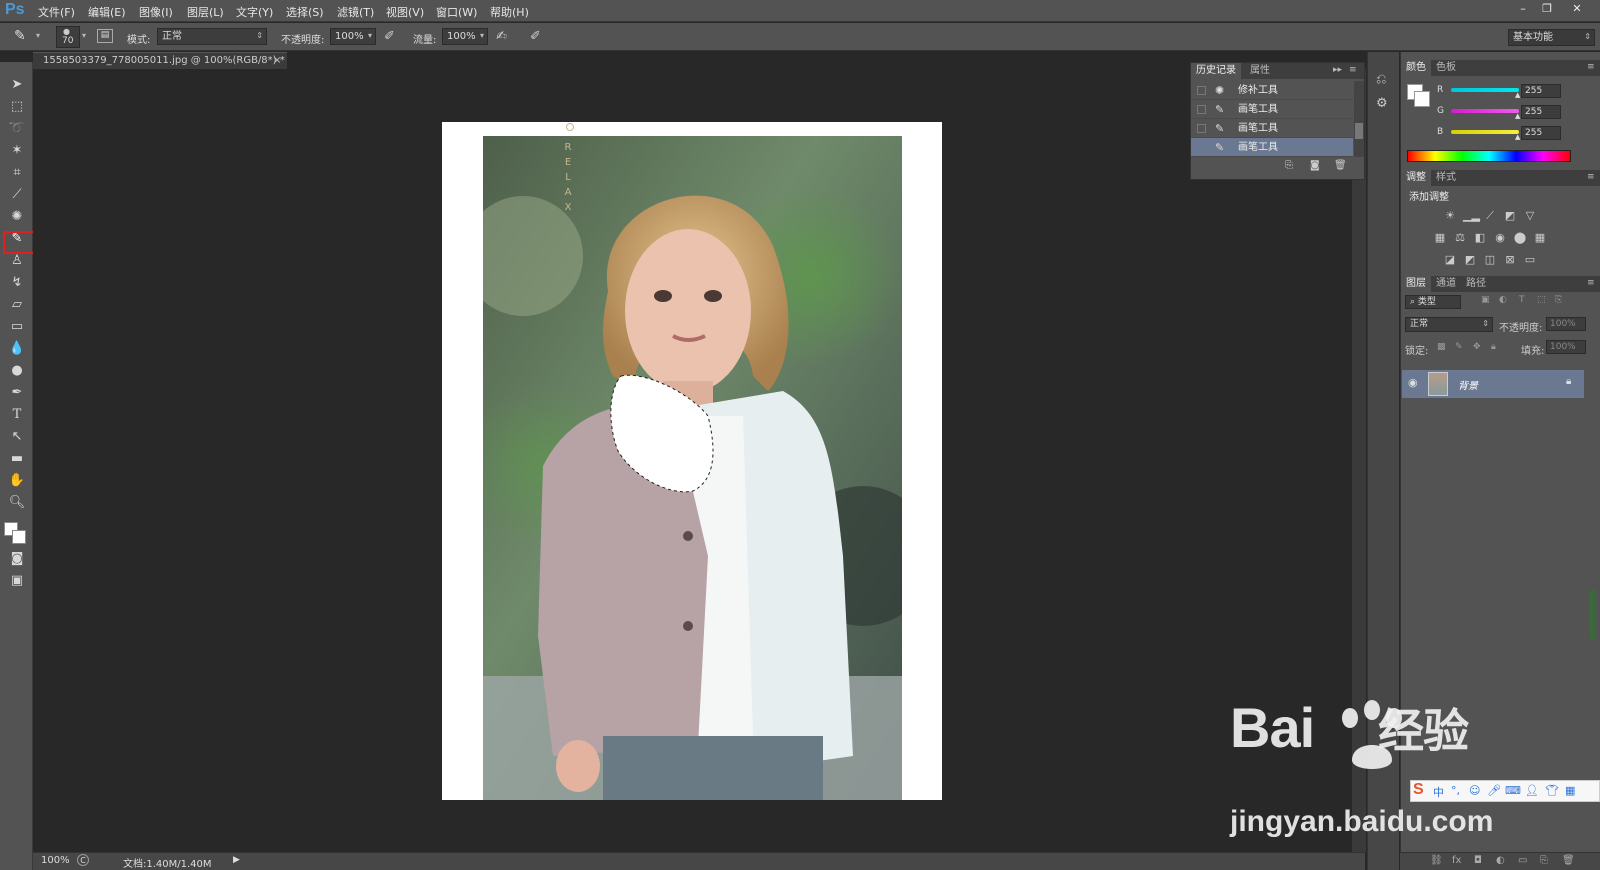 This screenshot has height=870, width=1600. Describe the element at coordinates (1416, 68) in the screenshot. I see `tab-color: 颜色` at that location.